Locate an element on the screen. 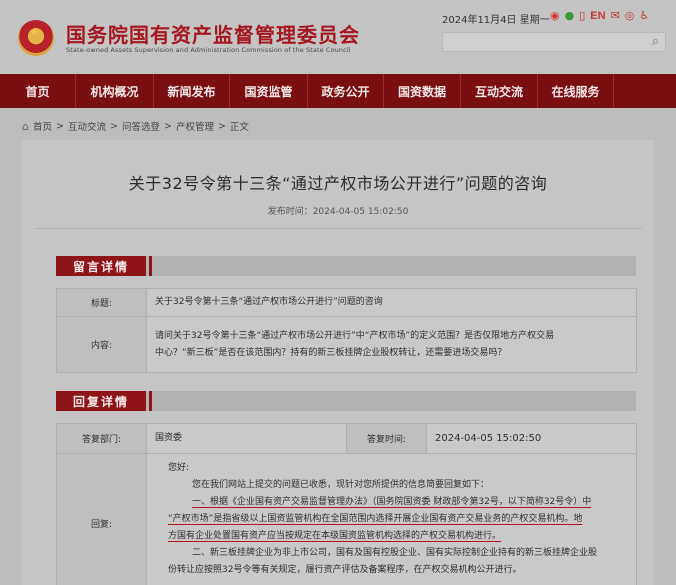 The image size is (676, 585). reply-label: 回复: is located at coordinates (101, 519).